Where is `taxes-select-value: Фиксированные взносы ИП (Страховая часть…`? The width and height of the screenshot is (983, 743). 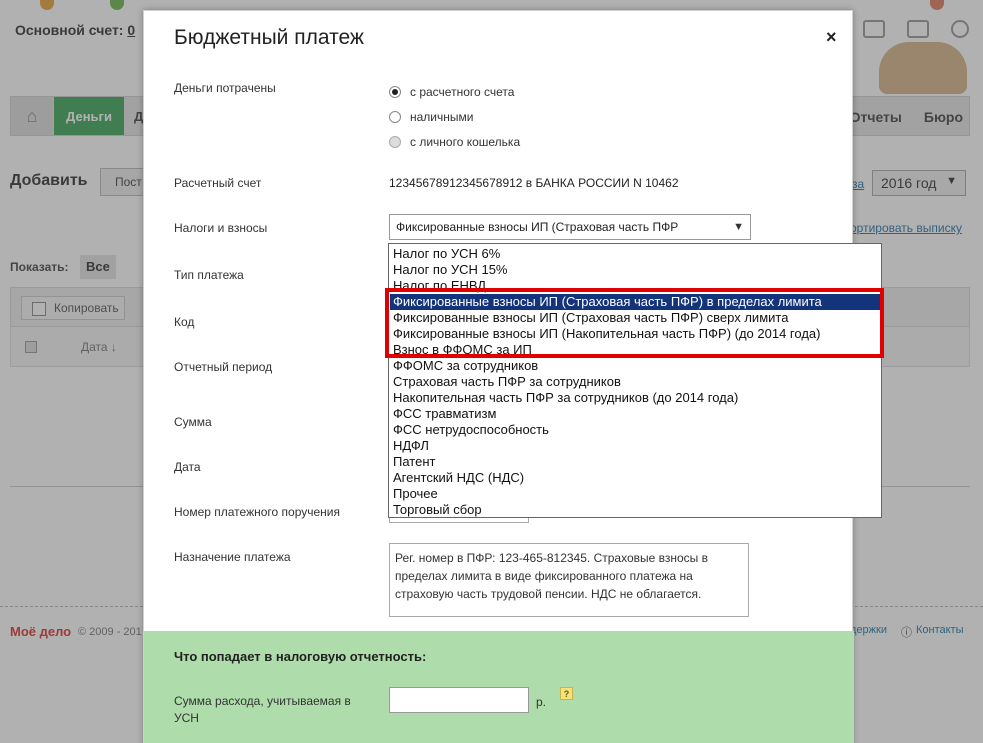 taxes-select-value: Фиксированные взносы ИП (Страховая часть… is located at coordinates (537, 227).